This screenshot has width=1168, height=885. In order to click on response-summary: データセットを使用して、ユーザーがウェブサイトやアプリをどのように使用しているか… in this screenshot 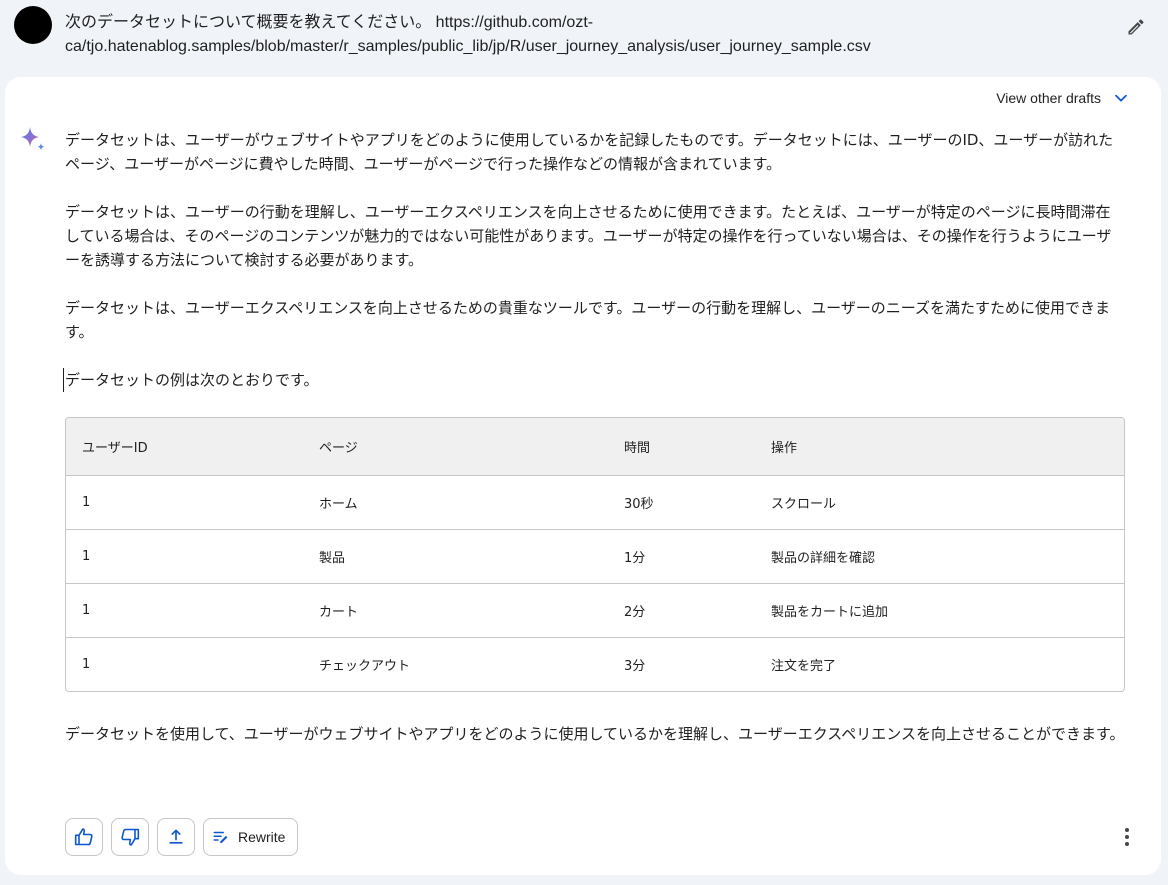, I will do `click(595, 734)`.